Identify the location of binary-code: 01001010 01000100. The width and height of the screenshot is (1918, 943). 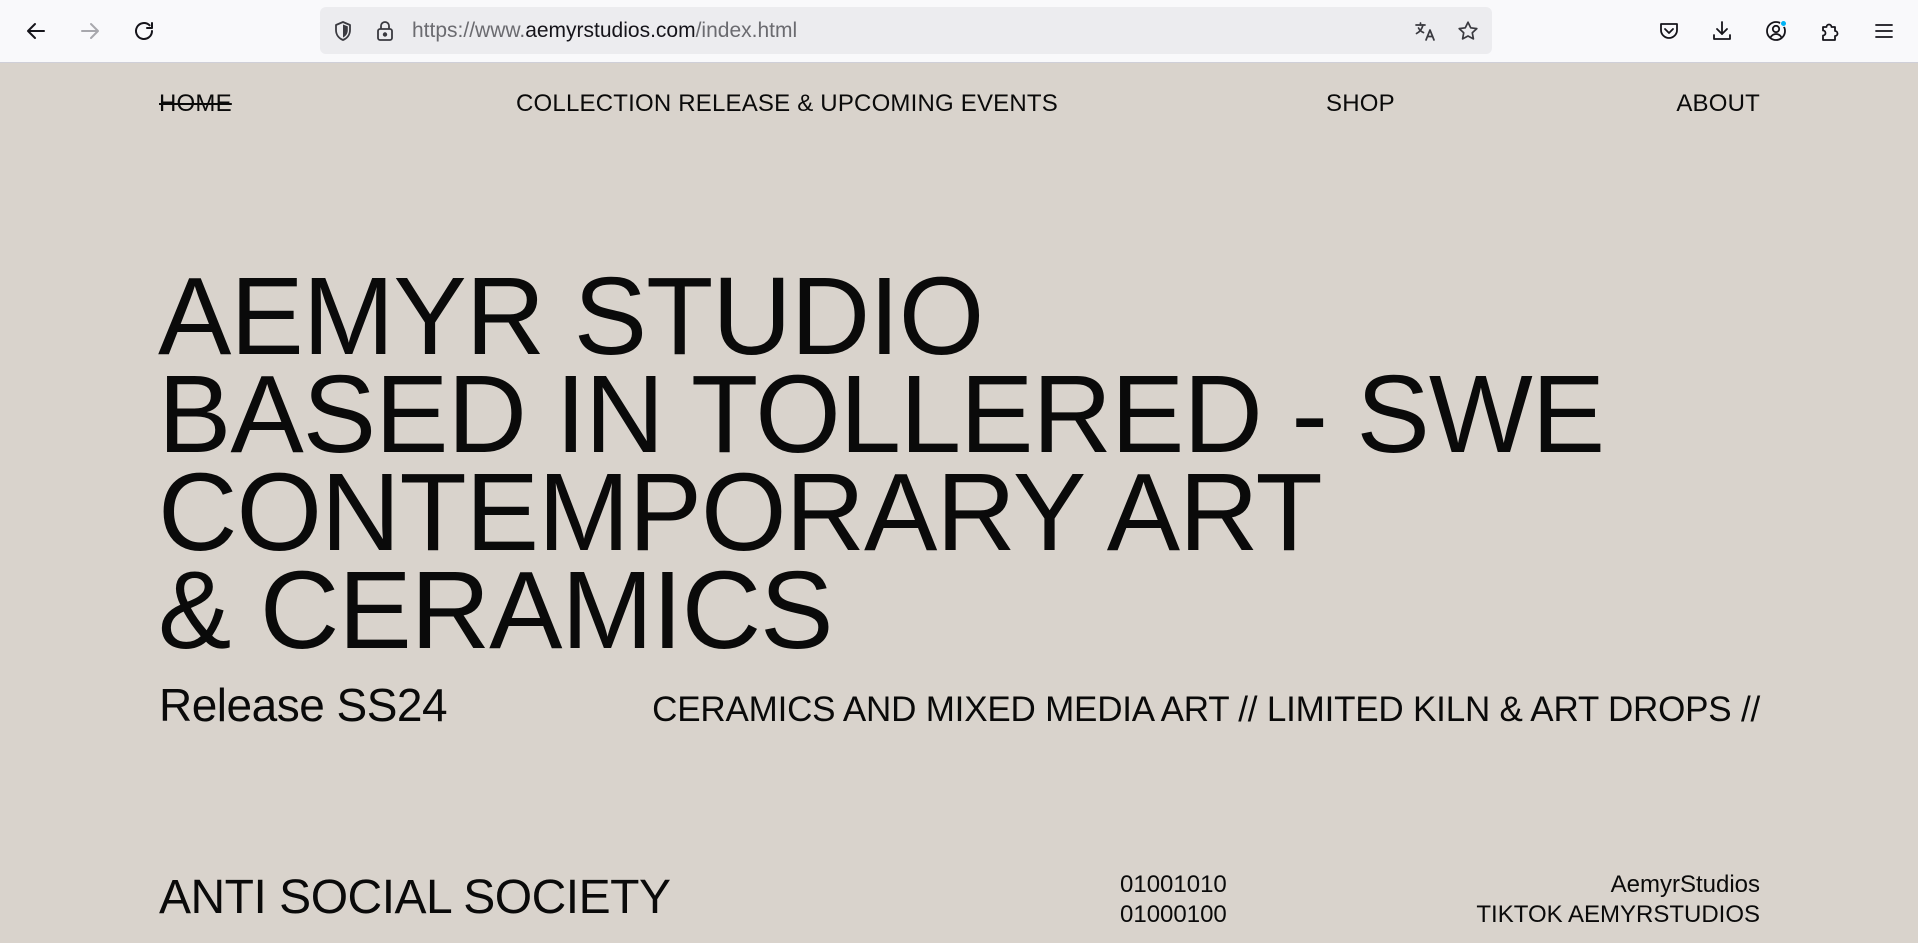
(1173, 900).